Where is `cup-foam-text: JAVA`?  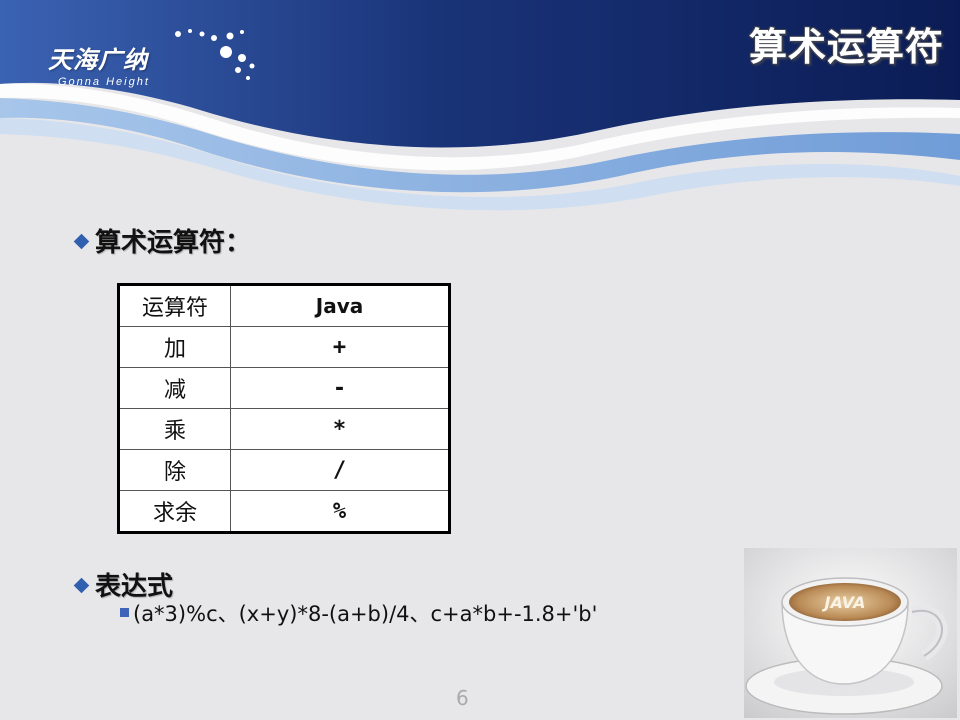 cup-foam-text: JAVA is located at coordinates (844, 602).